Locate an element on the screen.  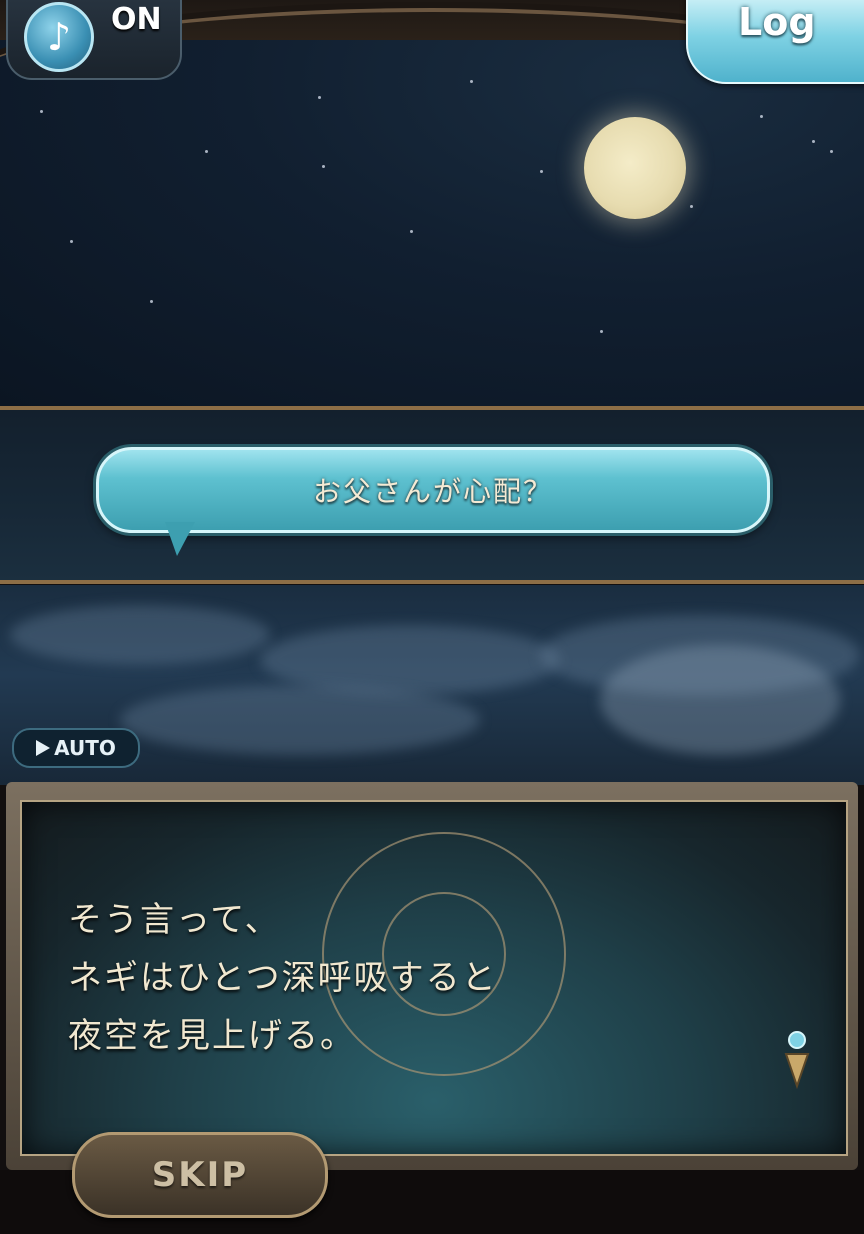
dialogue-line-3: 夜空を見上げる。 is located at coordinates (212, 1036).